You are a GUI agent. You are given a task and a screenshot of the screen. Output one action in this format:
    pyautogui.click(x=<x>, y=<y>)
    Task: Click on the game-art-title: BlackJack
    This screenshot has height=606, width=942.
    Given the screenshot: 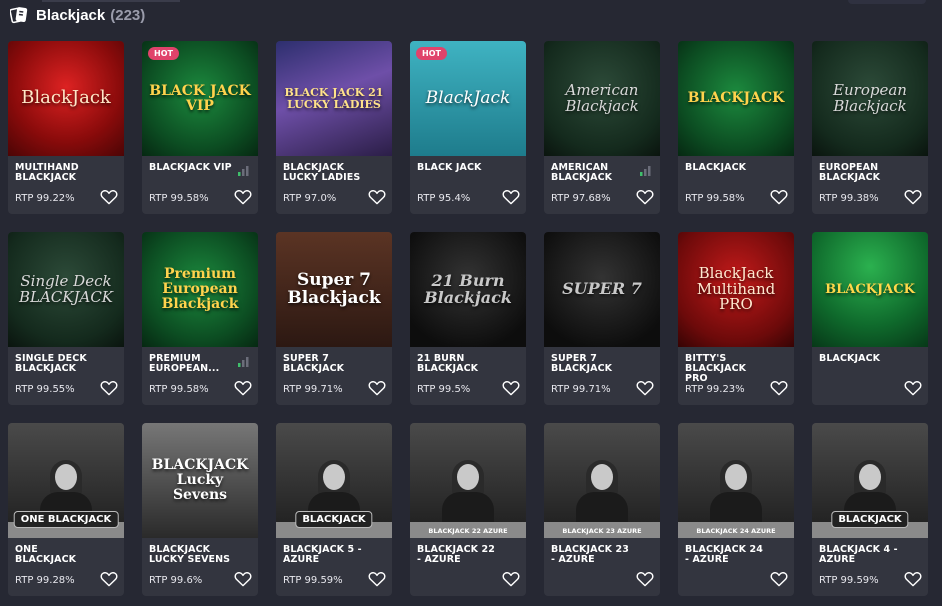 What is the action you would take?
    pyautogui.click(x=66, y=98)
    